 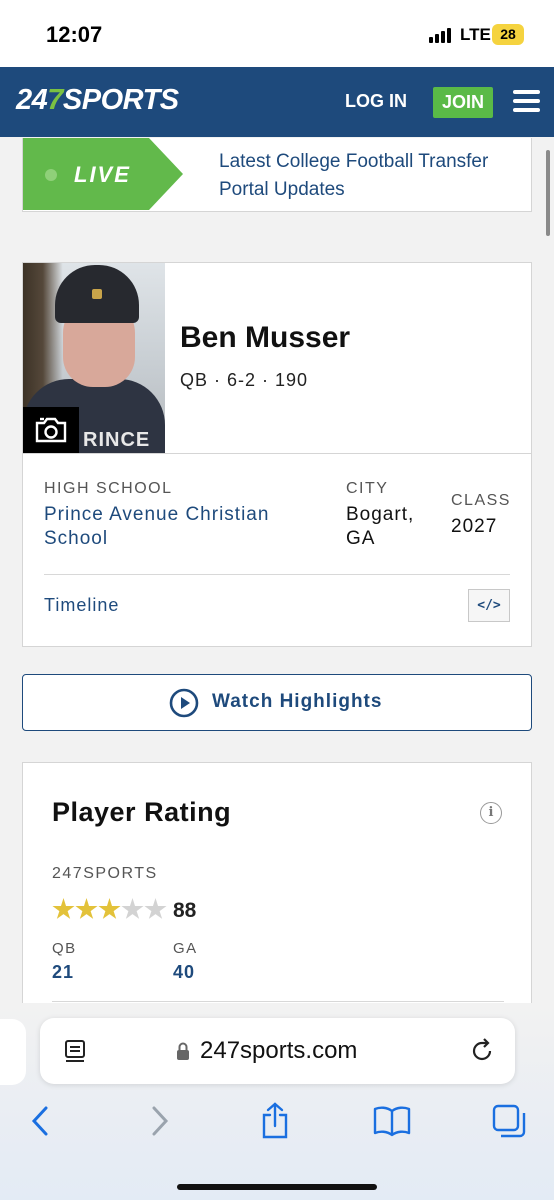 I want to click on hamburger-menu-icon, so click(x=526, y=101).